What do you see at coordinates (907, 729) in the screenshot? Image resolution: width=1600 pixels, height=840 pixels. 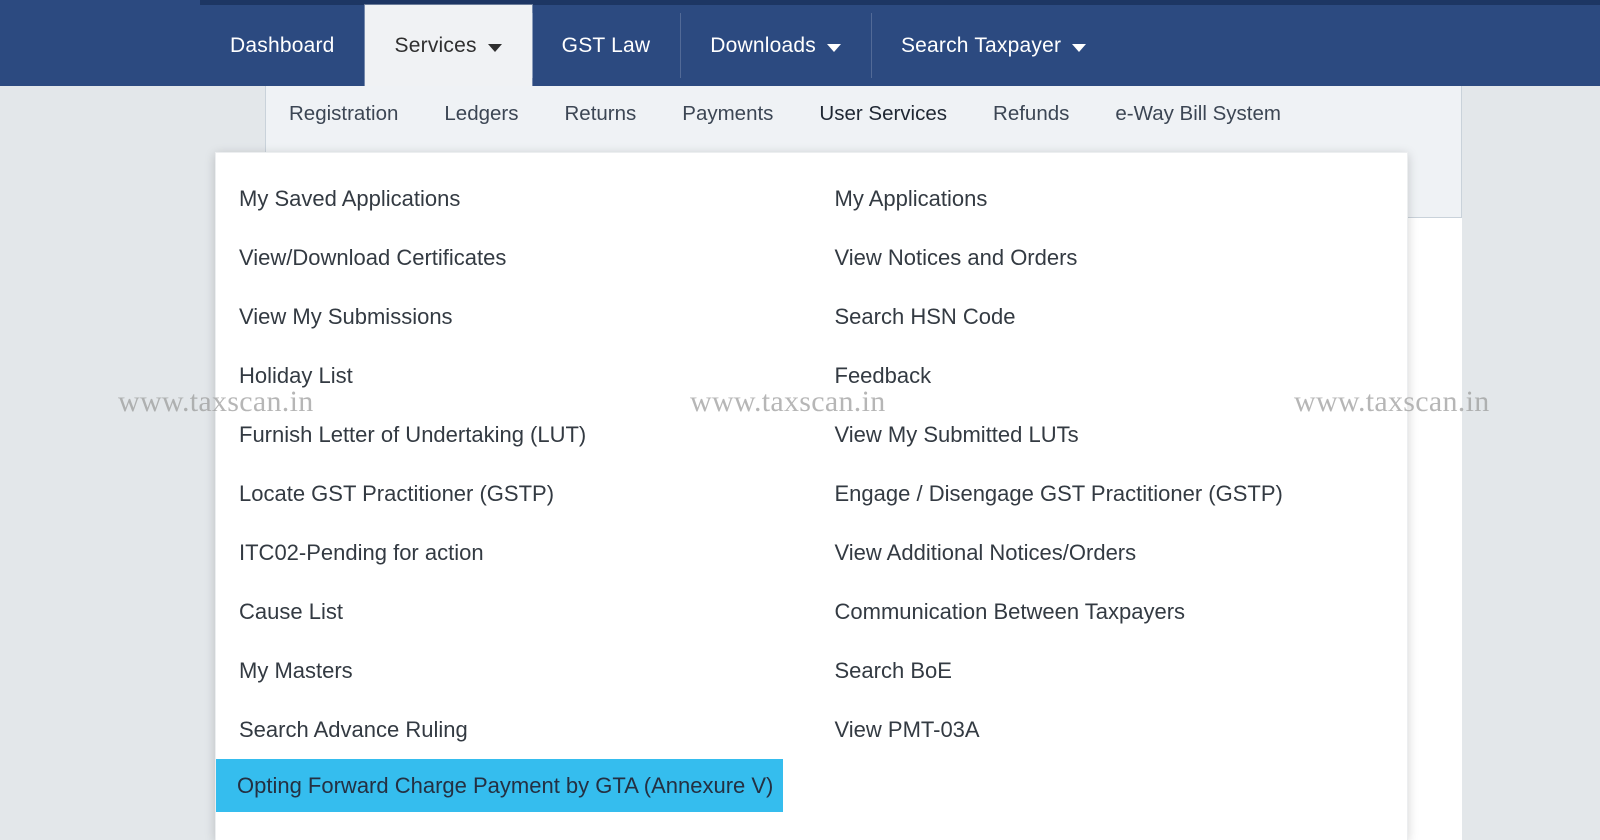 I see `menu-item-label: View PMT-03A` at bounding box center [907, 729].